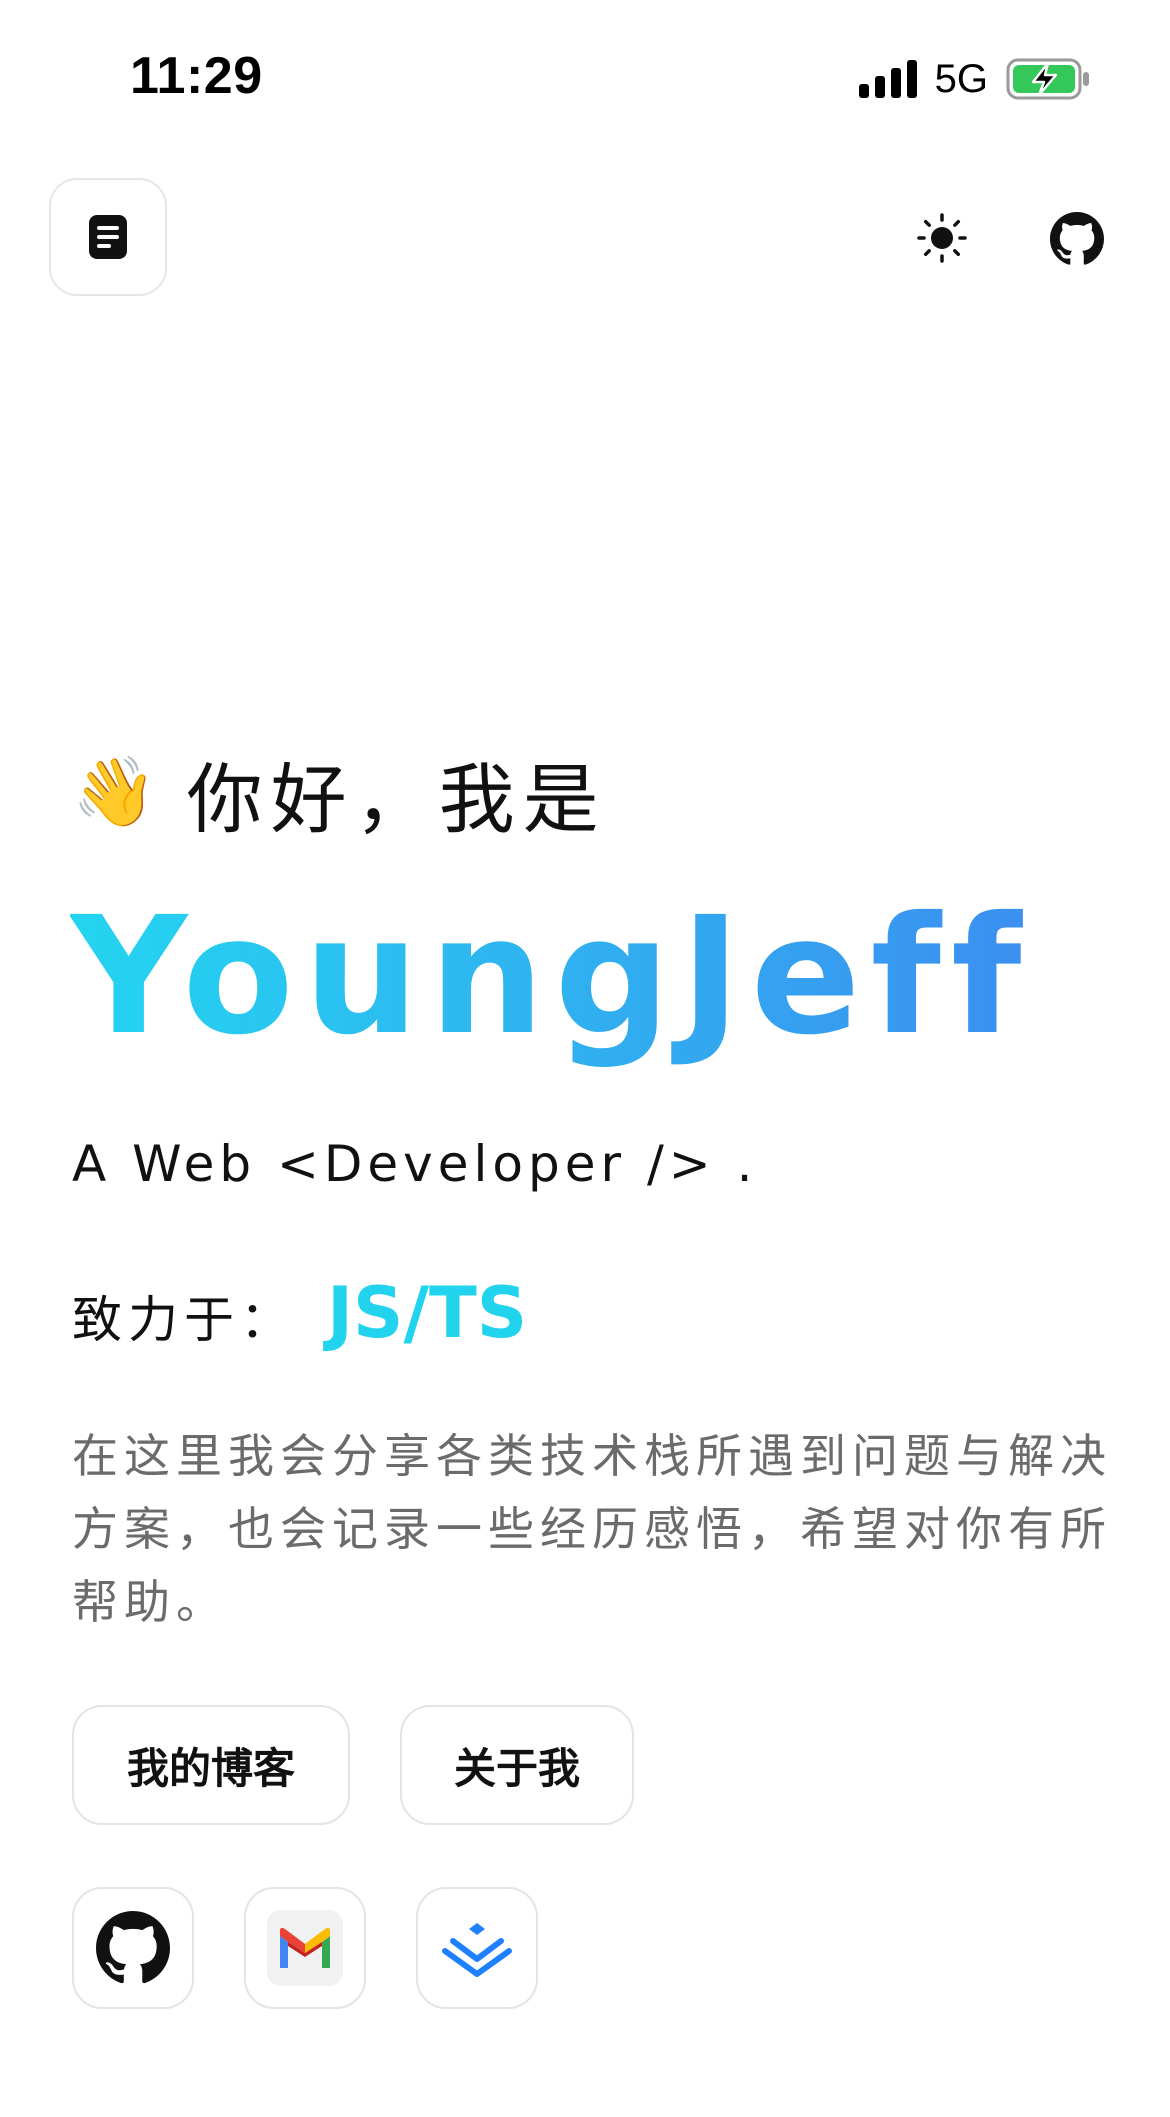 The height and width of the screenshot is (2117, 1170). Describe the element at coordinates (961, 78) in the screenshot. I see `network-type: 5G` at that location.